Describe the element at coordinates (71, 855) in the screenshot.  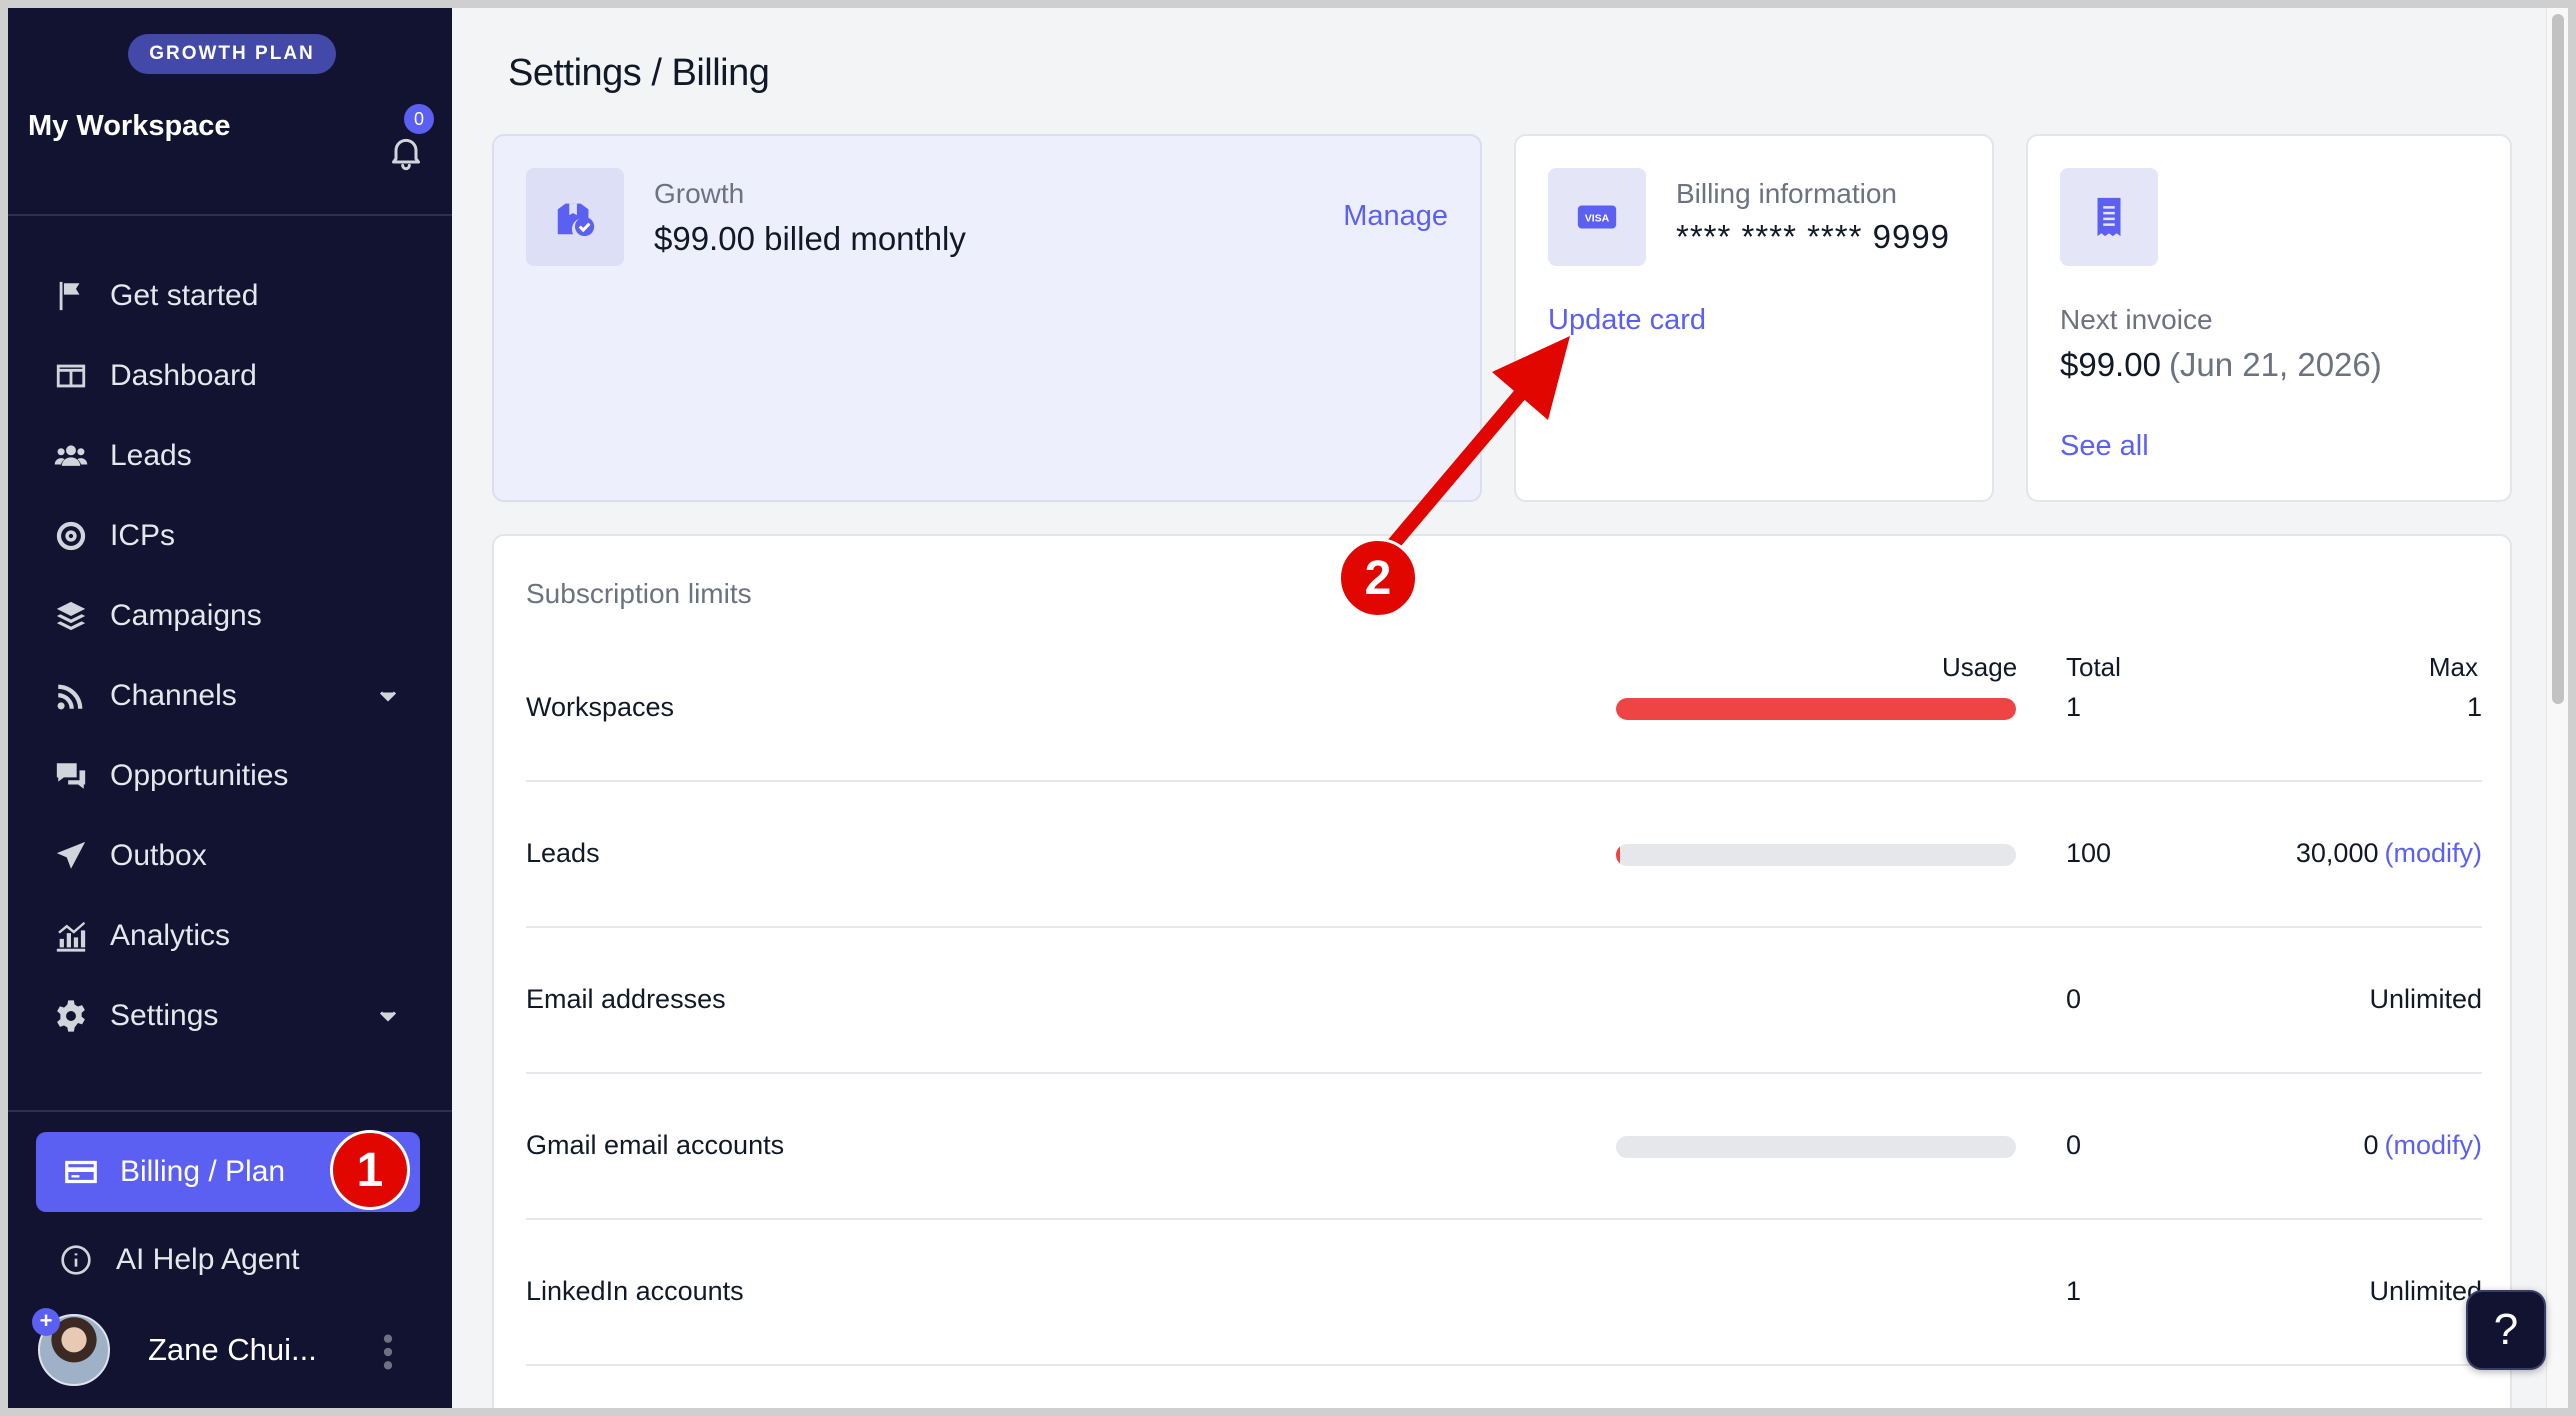
I see `send-icon` at that location.